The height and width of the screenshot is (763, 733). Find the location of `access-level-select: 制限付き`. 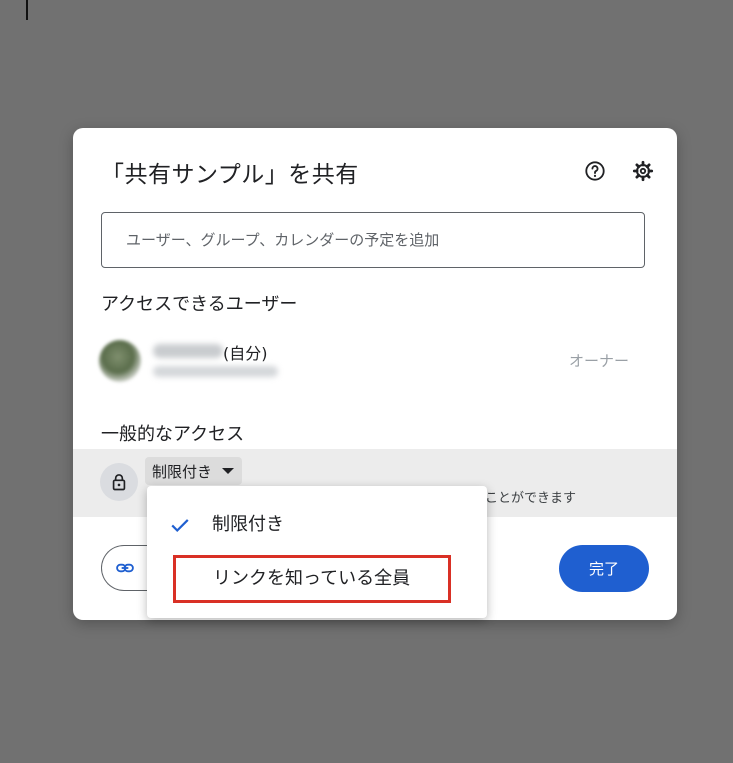

access-level-select: 制限付き is located at coordinates (194, 471).